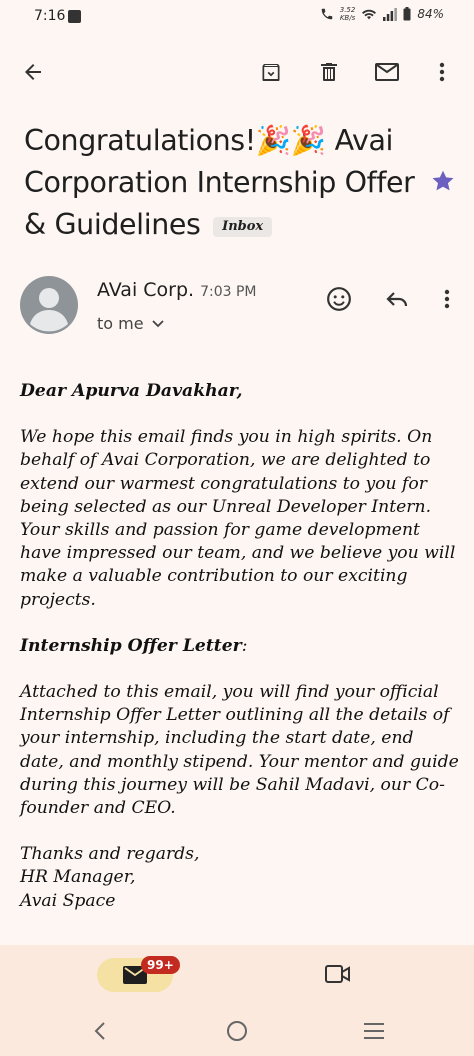 The width and height of the screenshot is (474, 1056). Describe the element at coordinates (382, 14) in the screenshot. I see `status-indicators: 3.52 KB/s 84%` at that location.